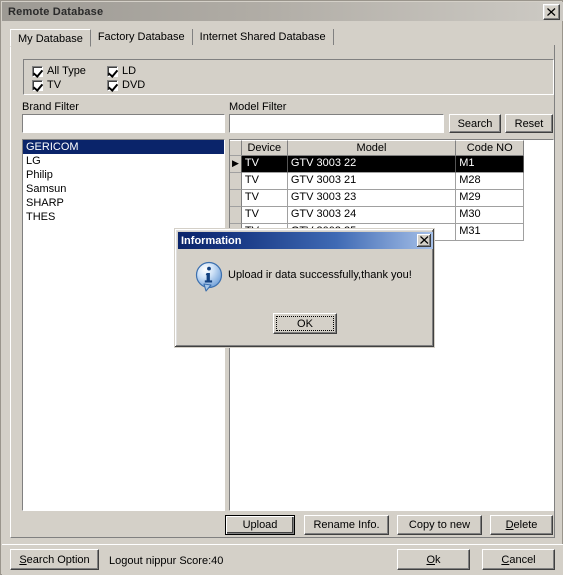 This screenshot has width=563, height=575. Describe the element at coordinates (236, 164) in the screenshot. I see `row-indicator: ▶` at that location.